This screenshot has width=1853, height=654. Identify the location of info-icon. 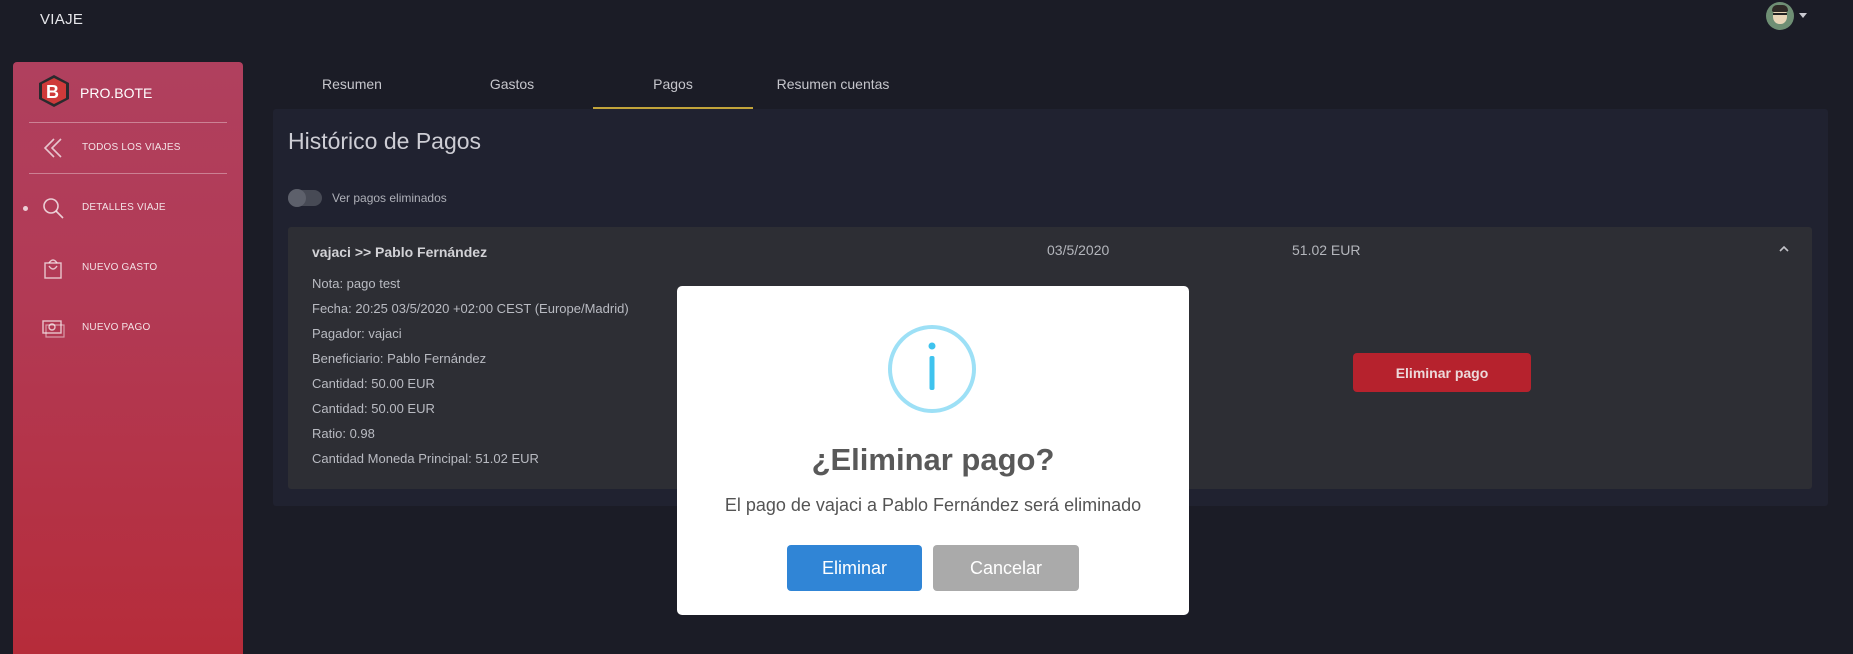
(932, 369).